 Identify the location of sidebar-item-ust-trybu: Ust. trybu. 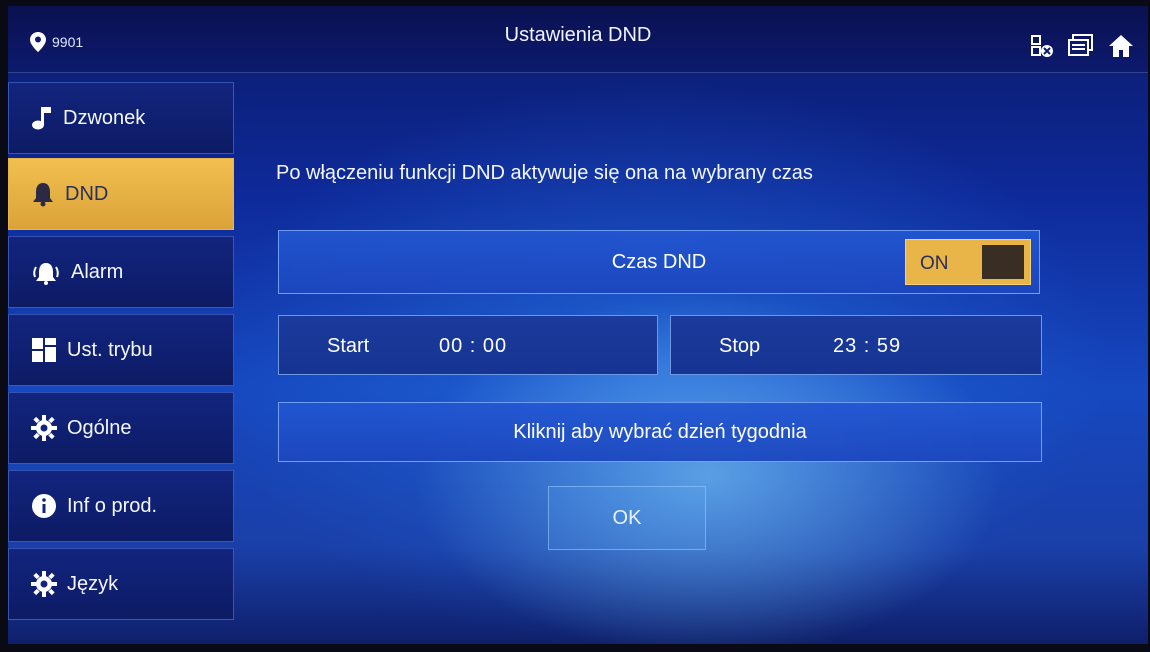
(121, 350).